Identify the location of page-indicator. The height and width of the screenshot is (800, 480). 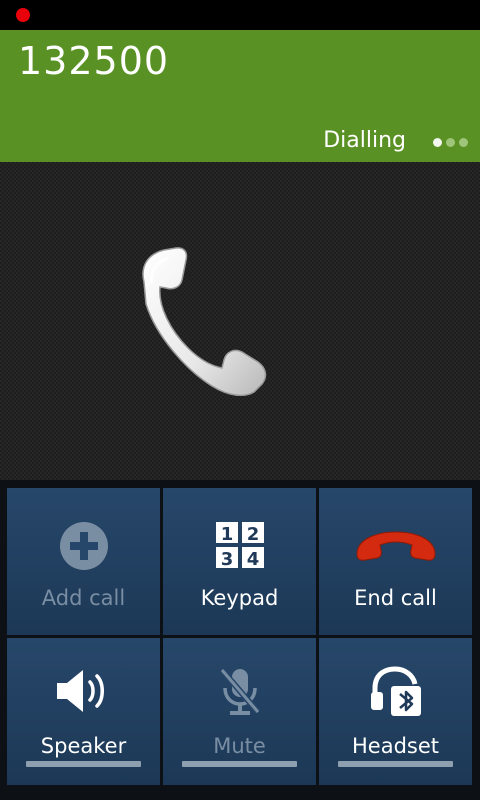
(450, 142).